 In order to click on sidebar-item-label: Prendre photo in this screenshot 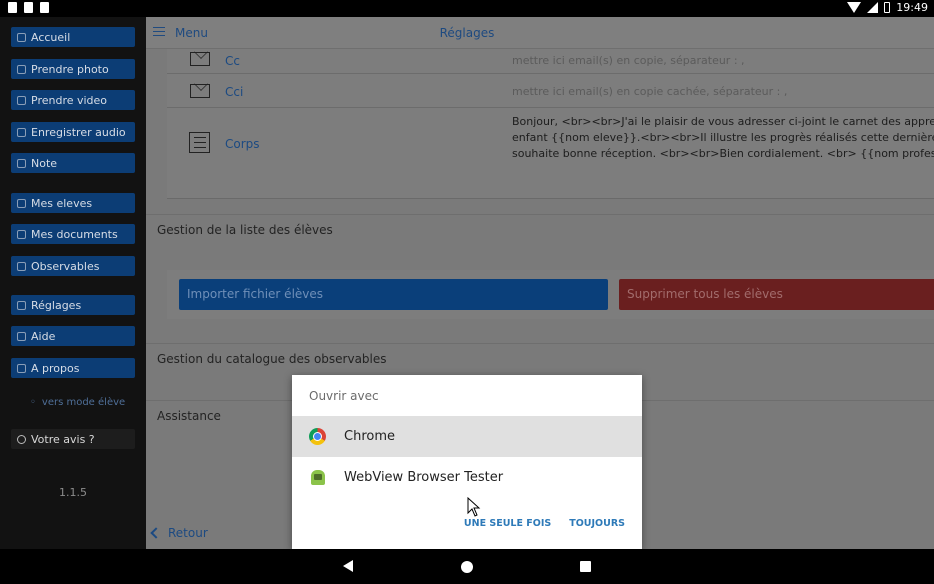, I will do `click(70, 69)`.